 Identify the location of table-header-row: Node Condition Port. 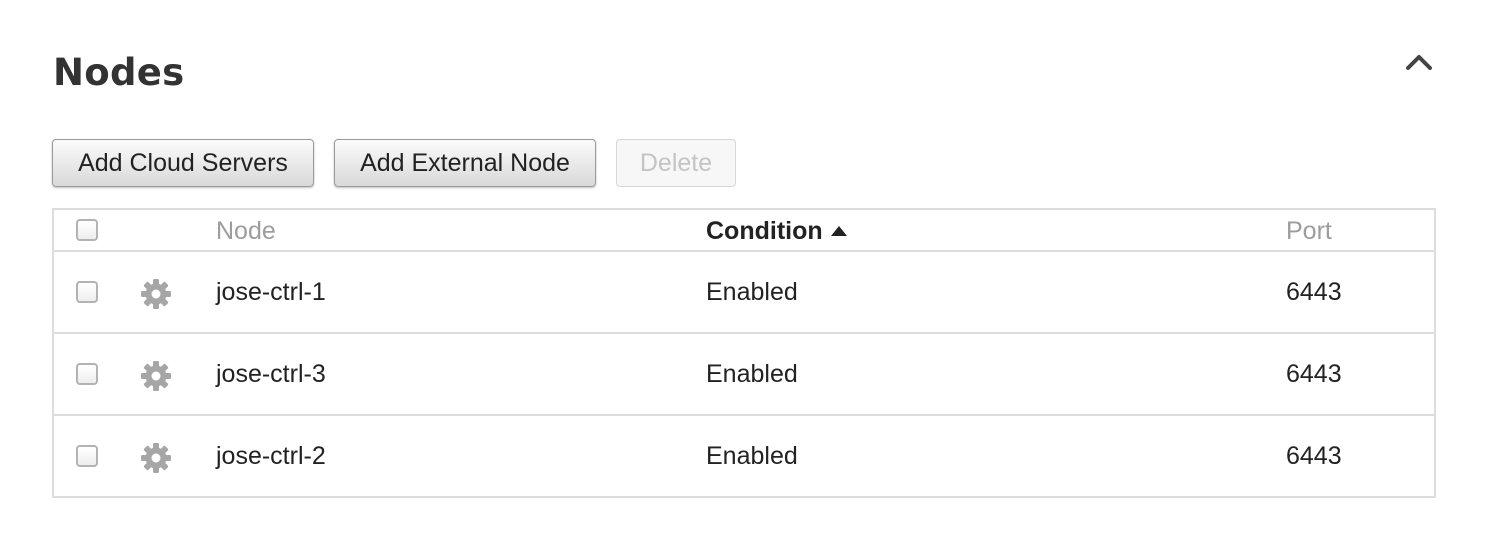
(744, 231).